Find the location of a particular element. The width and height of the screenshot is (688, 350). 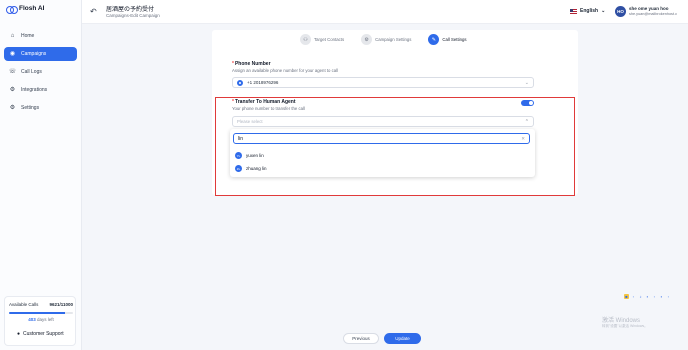

phone-number-value: +1 2018976296 is located at coordinates (263, 82).